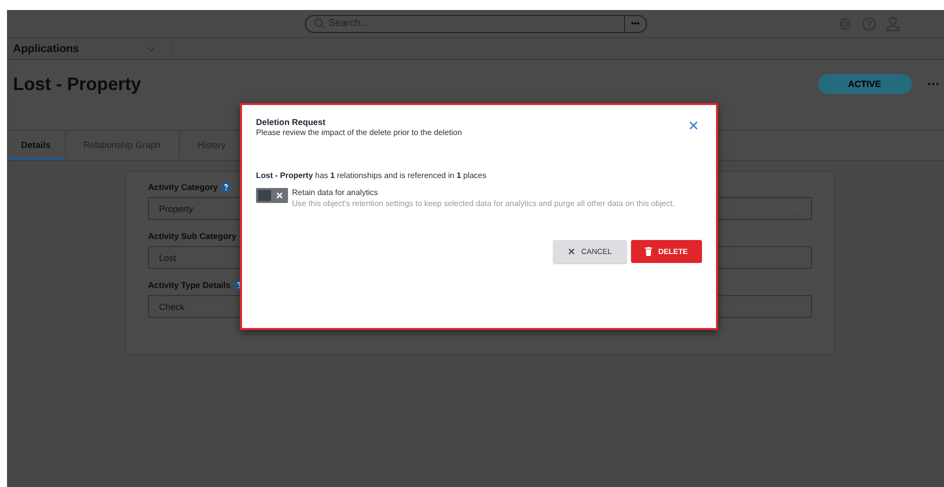 This screenshot has width=944, height=487. I want to click on field-label: Activity Category, so click(183, 187).